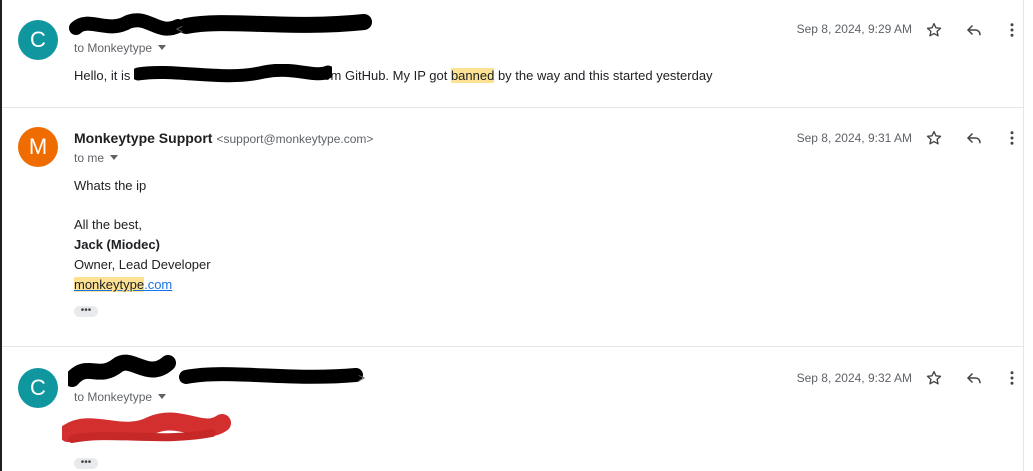 Image resolution: width=1033 pixels, height=471 pixels. Describe the element at coordinates (110, 185) in the screenshot. I see `message-body-line: Whats the ip` at that location.